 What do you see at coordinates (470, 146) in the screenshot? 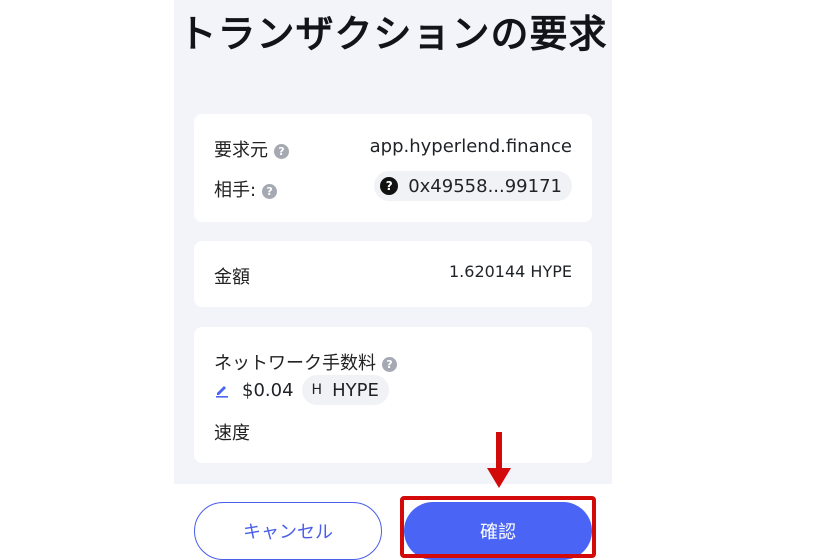
I see `origin-value: app.hyperlend.finance` at bounding box center [470, 146].